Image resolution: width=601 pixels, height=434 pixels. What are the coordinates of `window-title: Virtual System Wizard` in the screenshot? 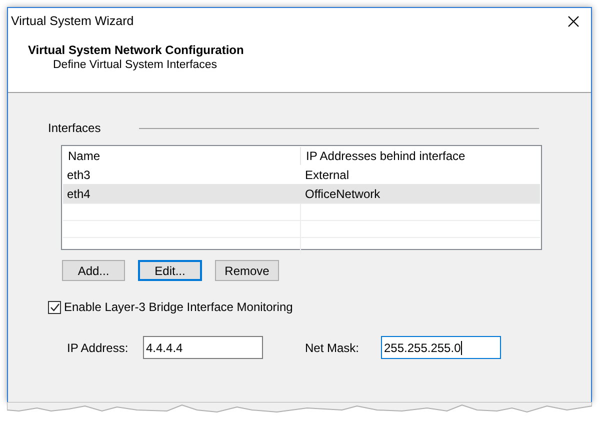 It's located at (72, 21).